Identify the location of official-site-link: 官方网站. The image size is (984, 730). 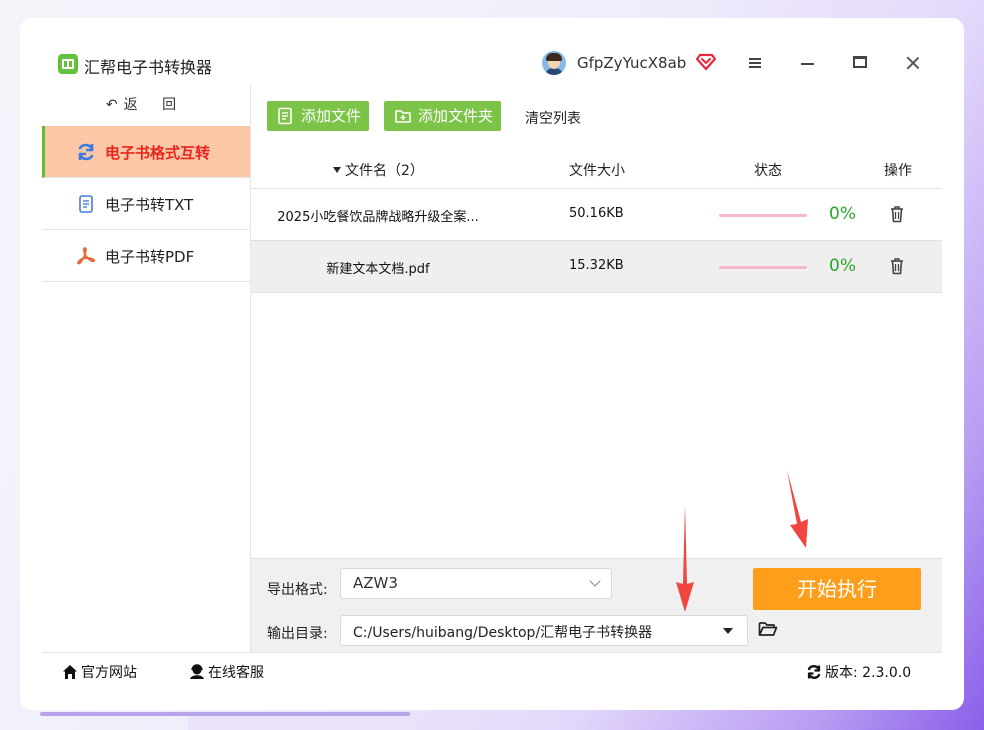
(99, 672).